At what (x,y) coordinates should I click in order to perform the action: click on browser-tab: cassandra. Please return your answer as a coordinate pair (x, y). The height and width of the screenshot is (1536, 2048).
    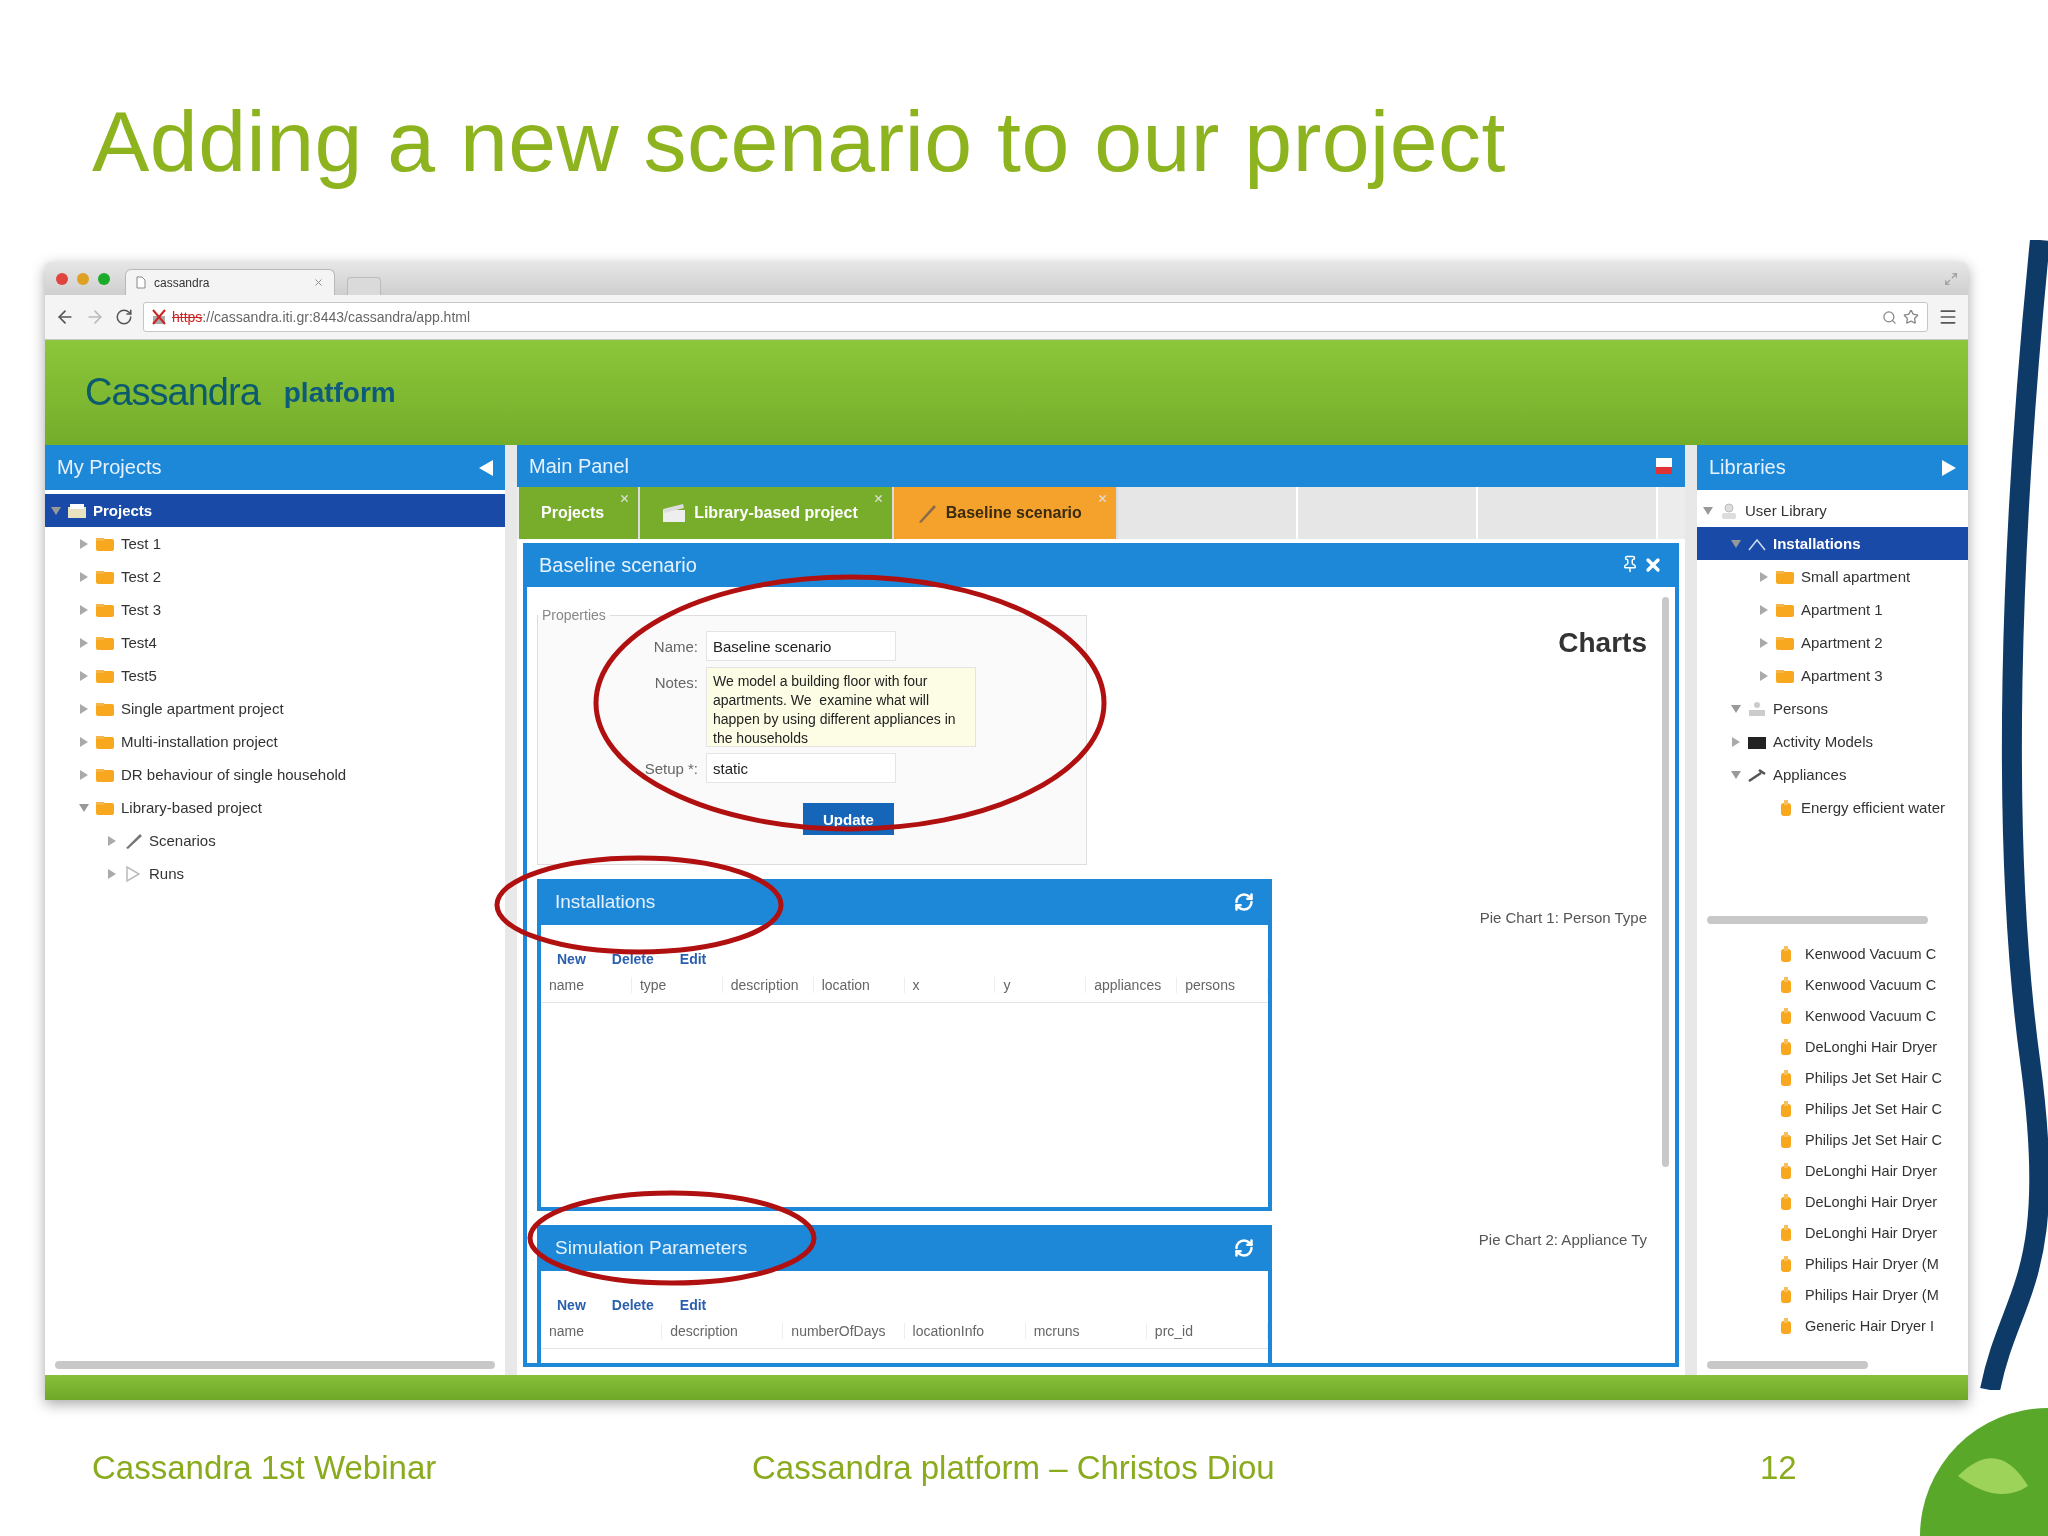
    Looking at the image, I should click on (230, 282).